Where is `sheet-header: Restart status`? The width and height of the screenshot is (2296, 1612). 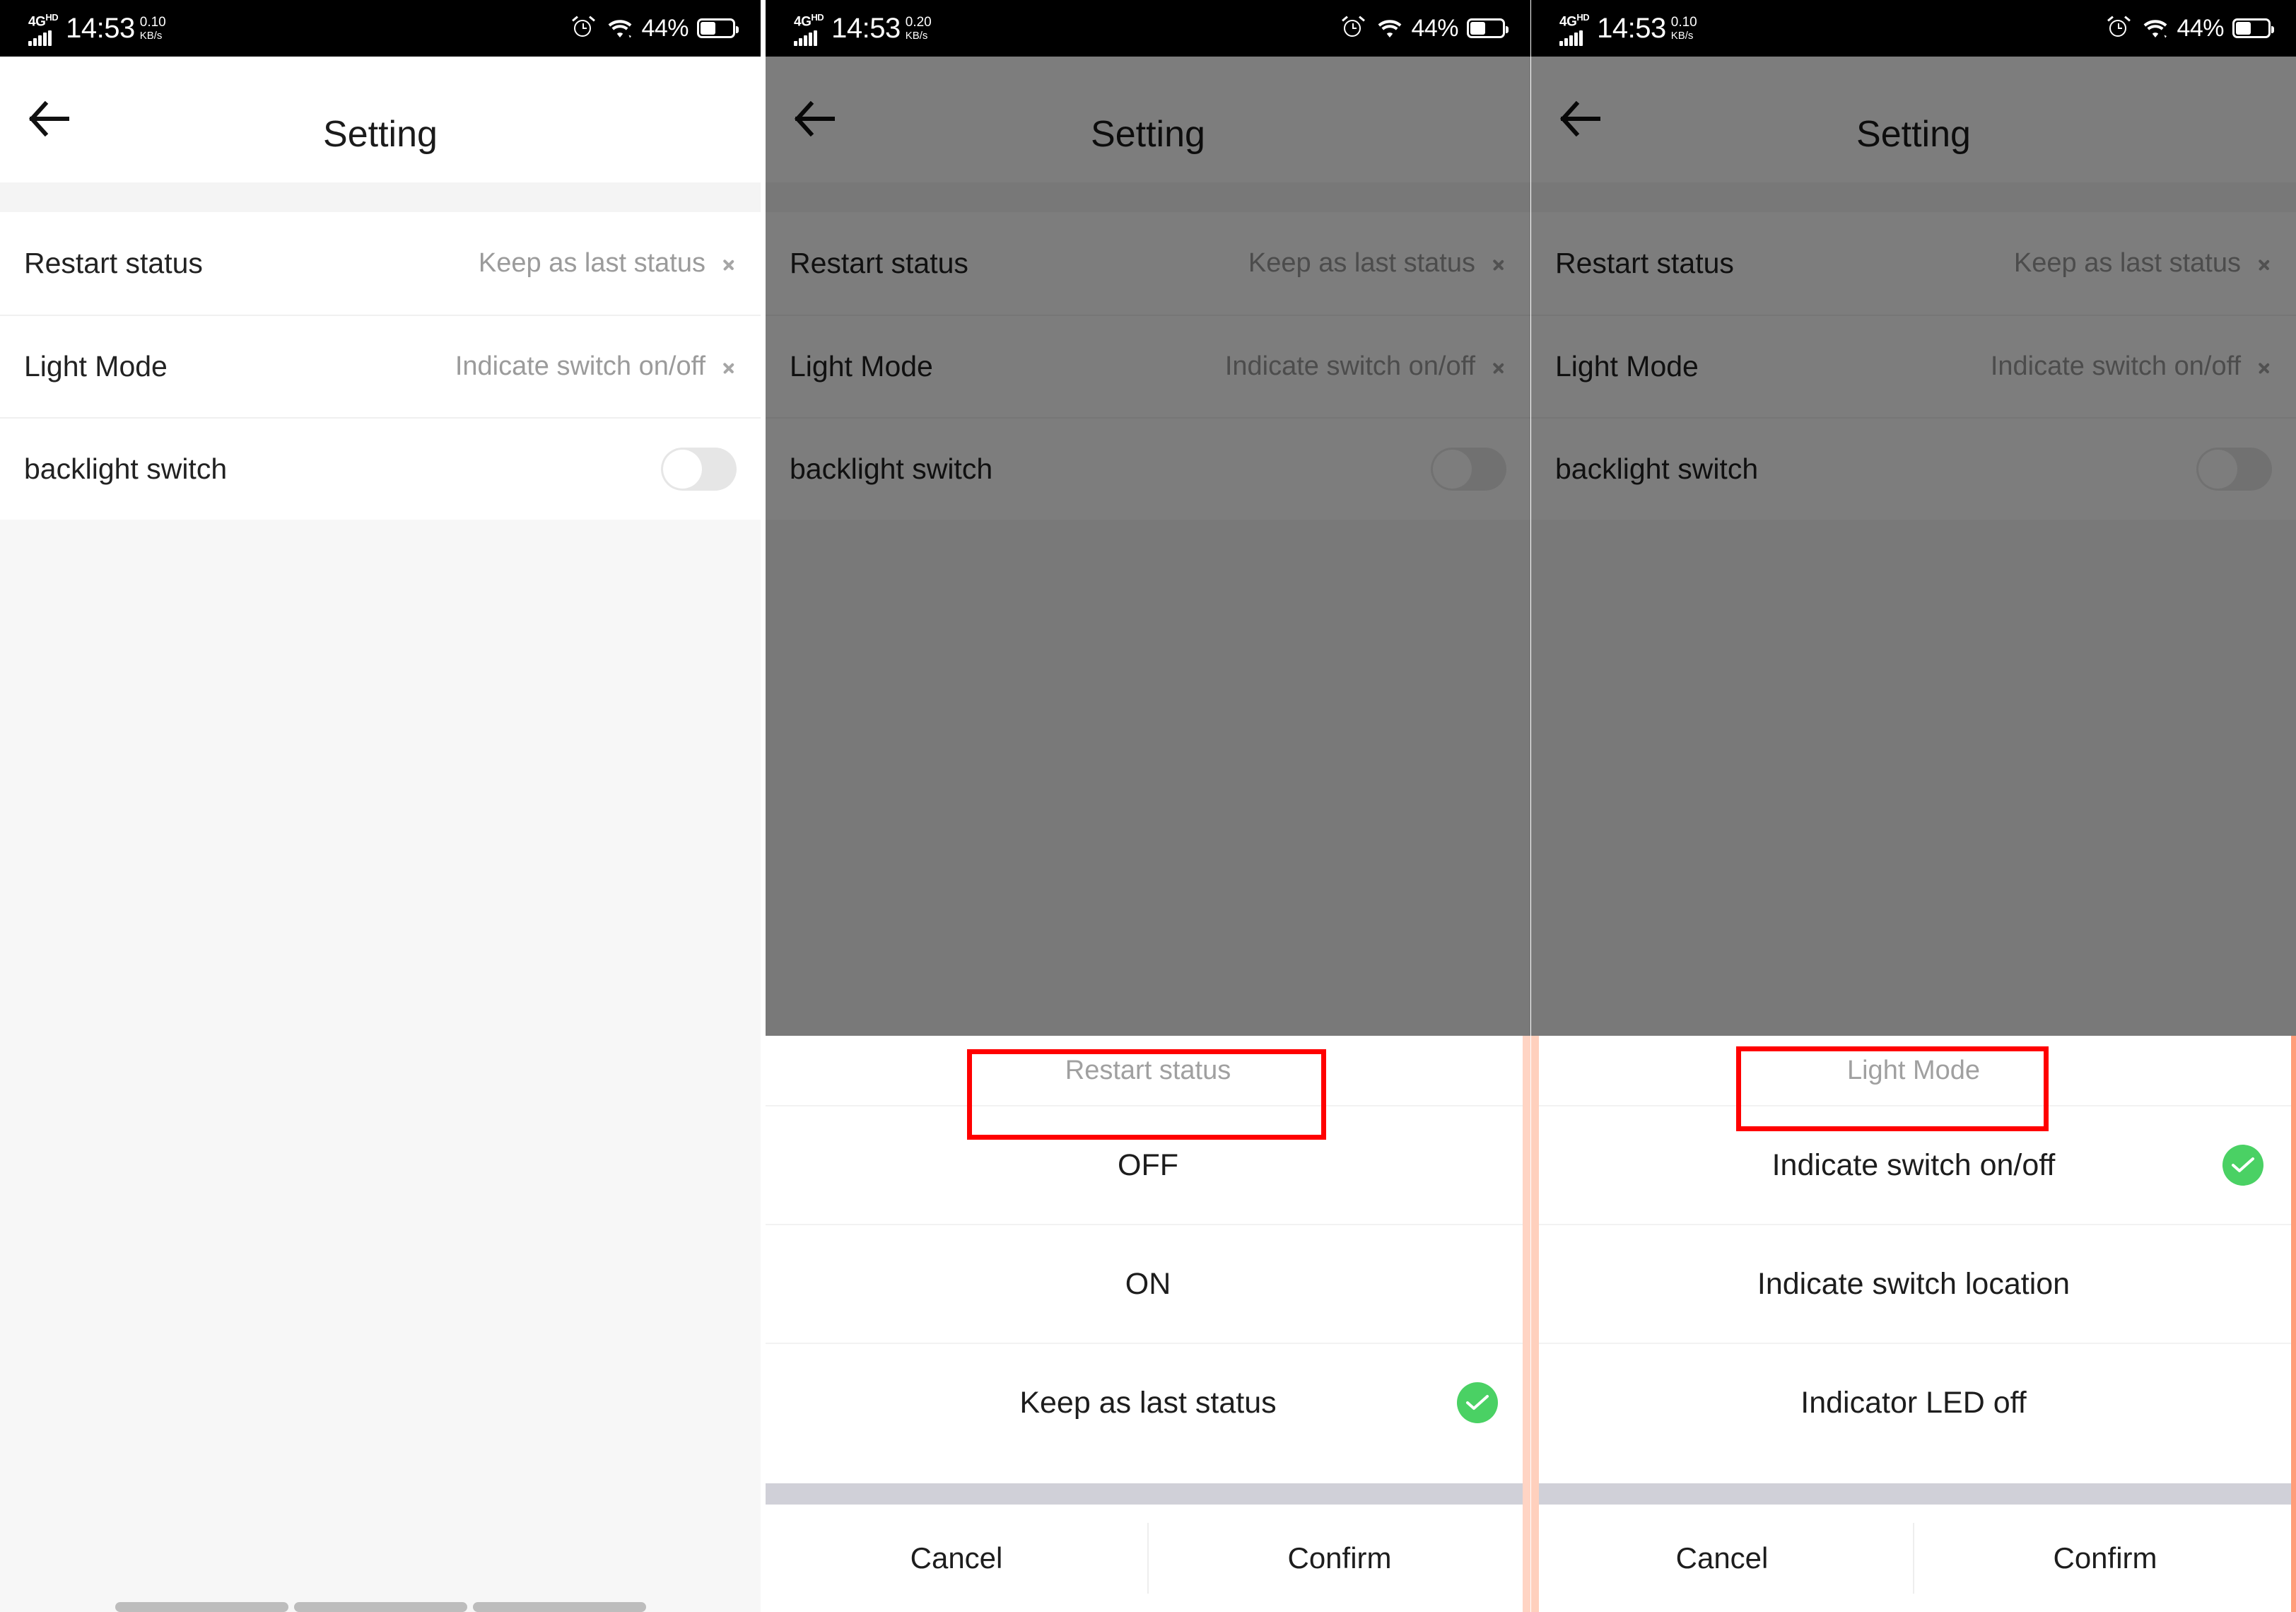 sheet-header: Restart status is located at coordinates (1148, 1070).